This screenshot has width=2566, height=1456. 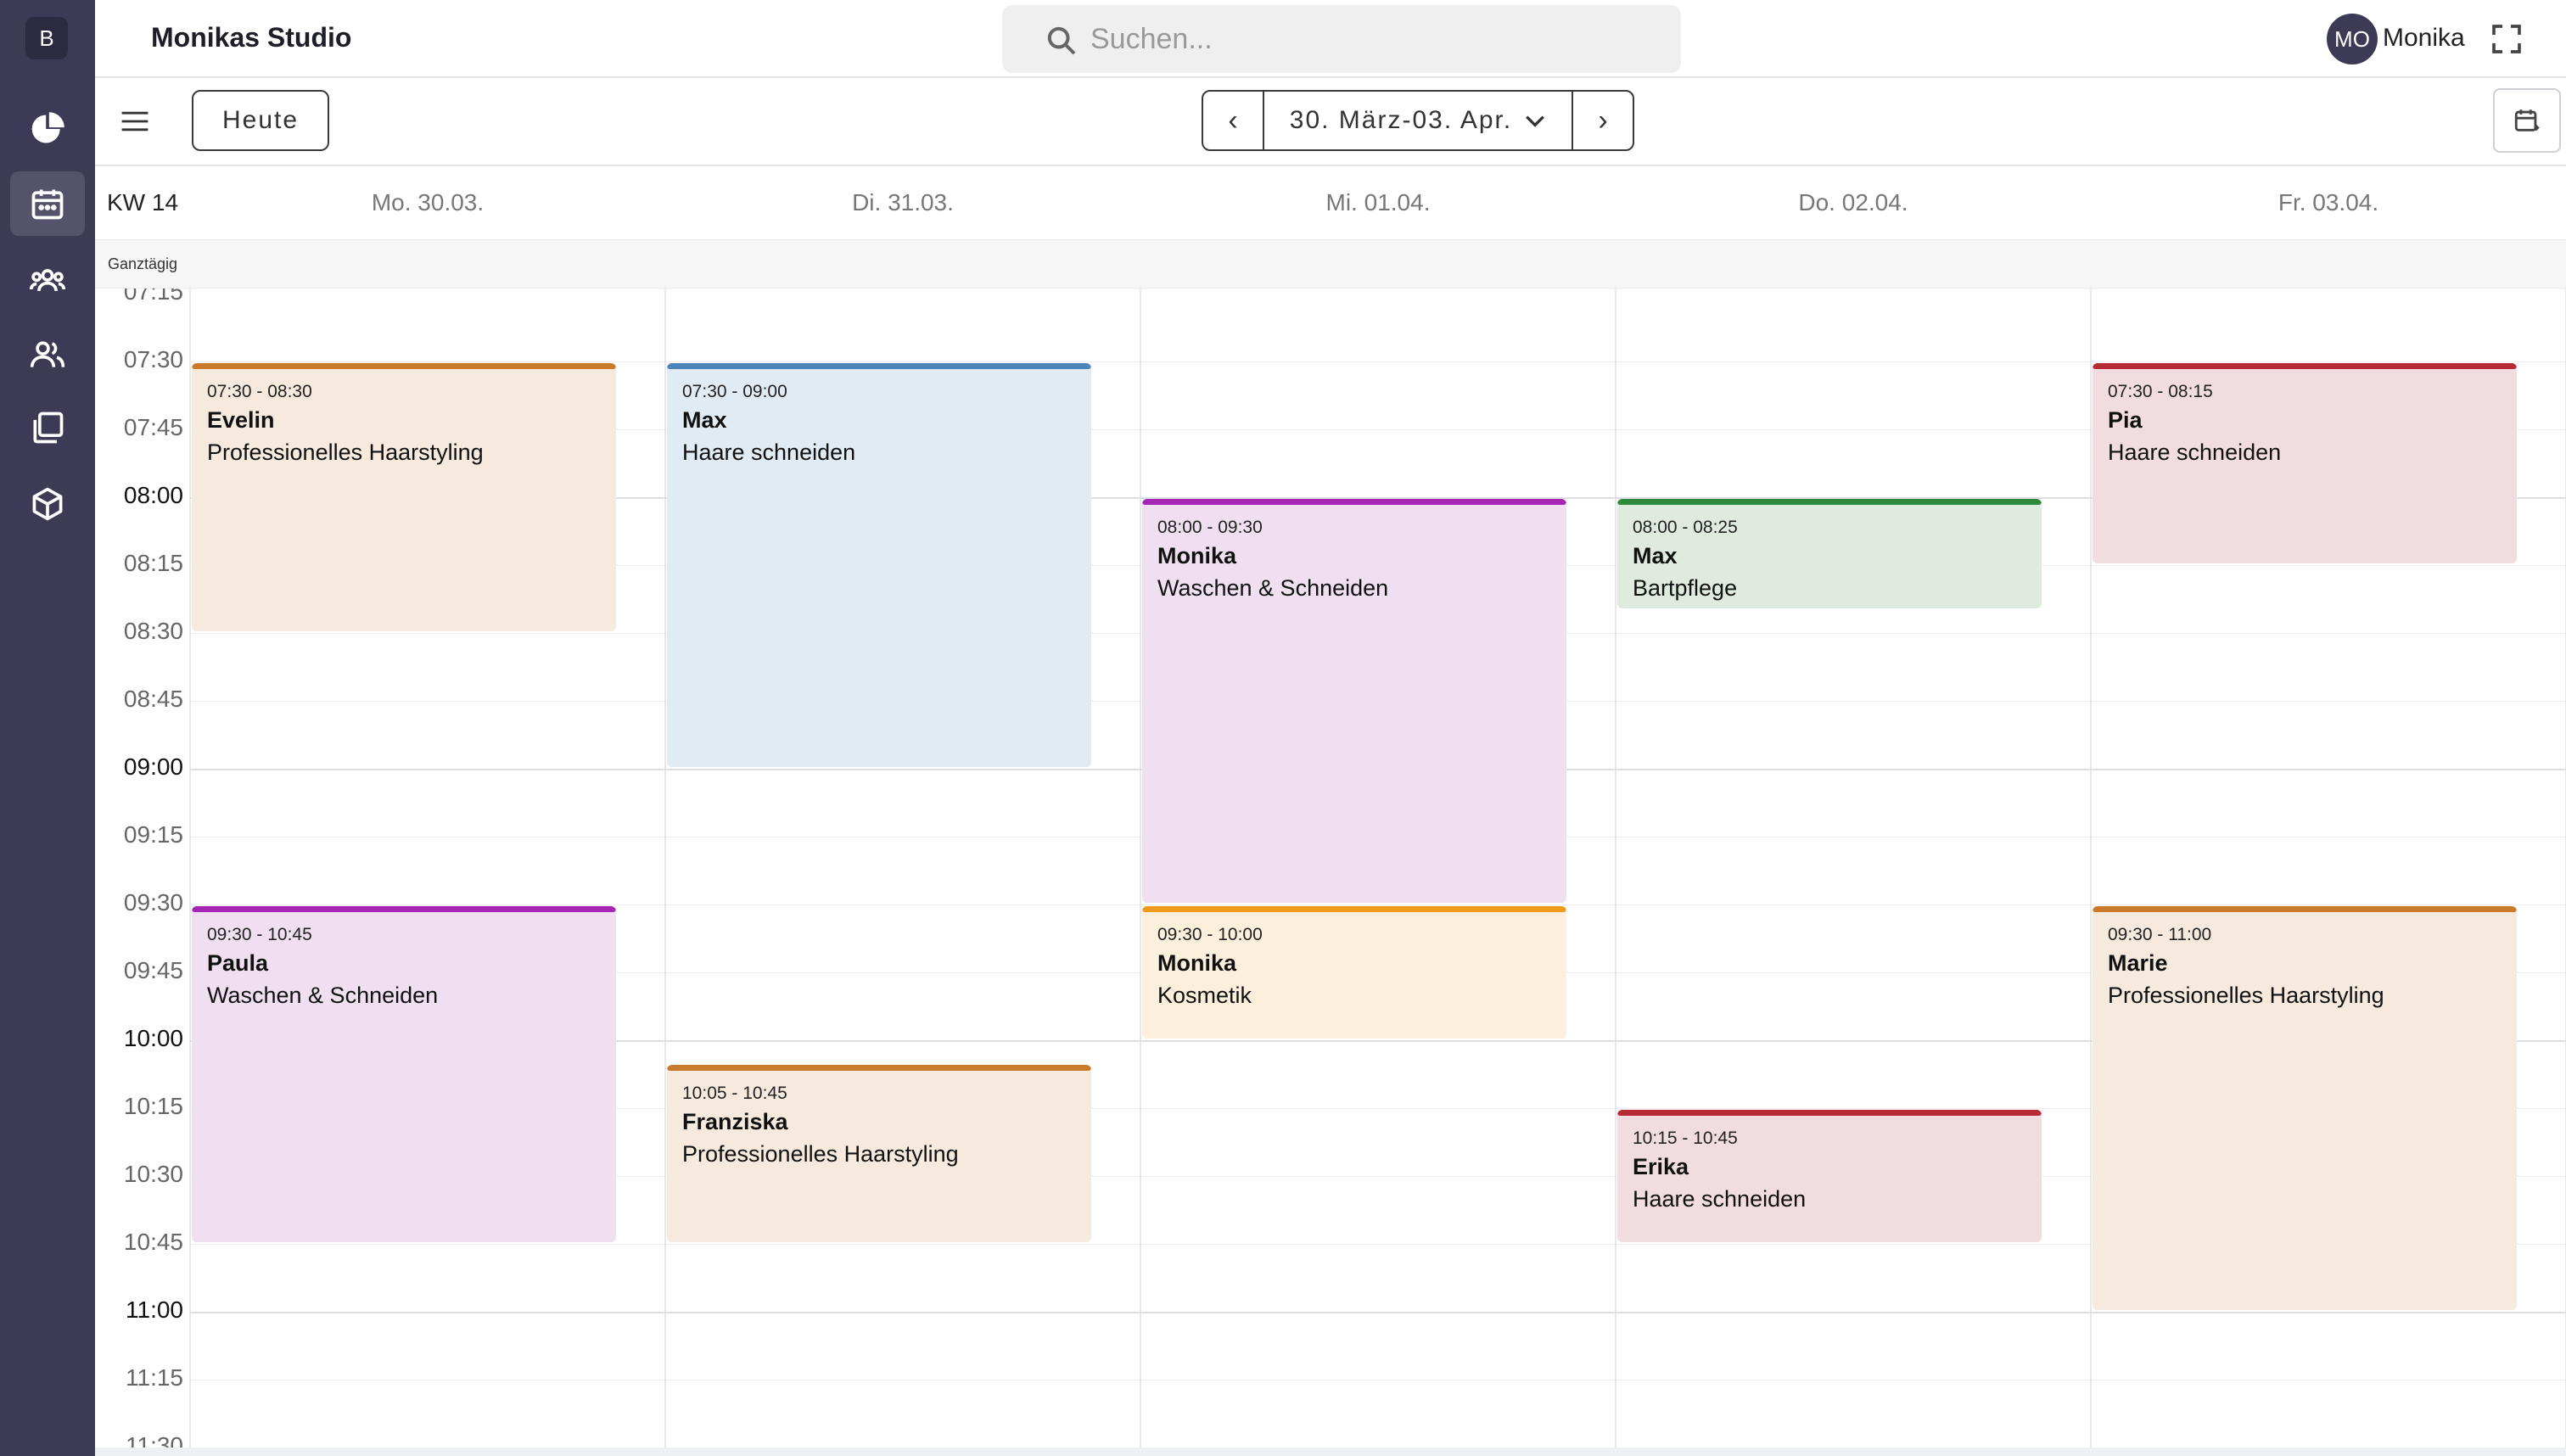 I want to click on horizontal-scrollbar, so click(x=1330, y=1452).